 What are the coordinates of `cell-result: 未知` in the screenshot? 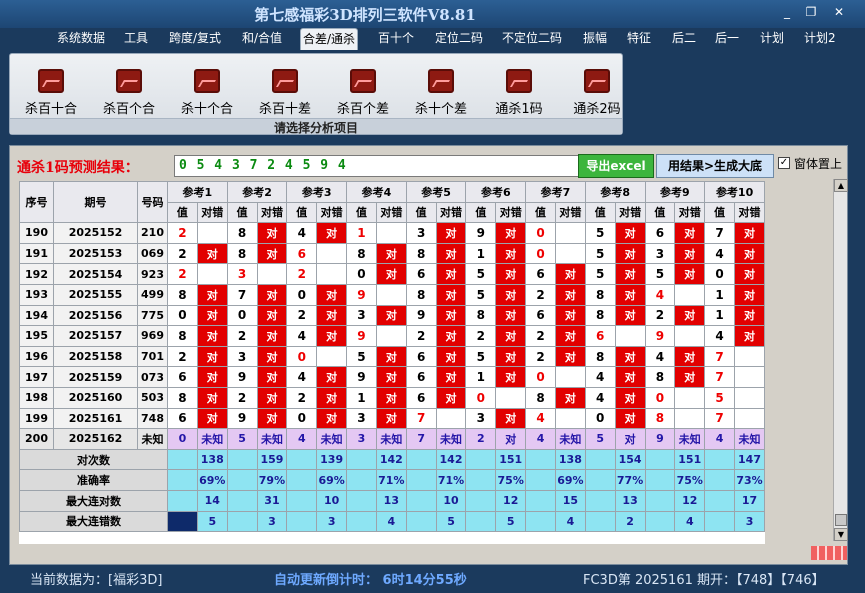 It's located at (212, 439).